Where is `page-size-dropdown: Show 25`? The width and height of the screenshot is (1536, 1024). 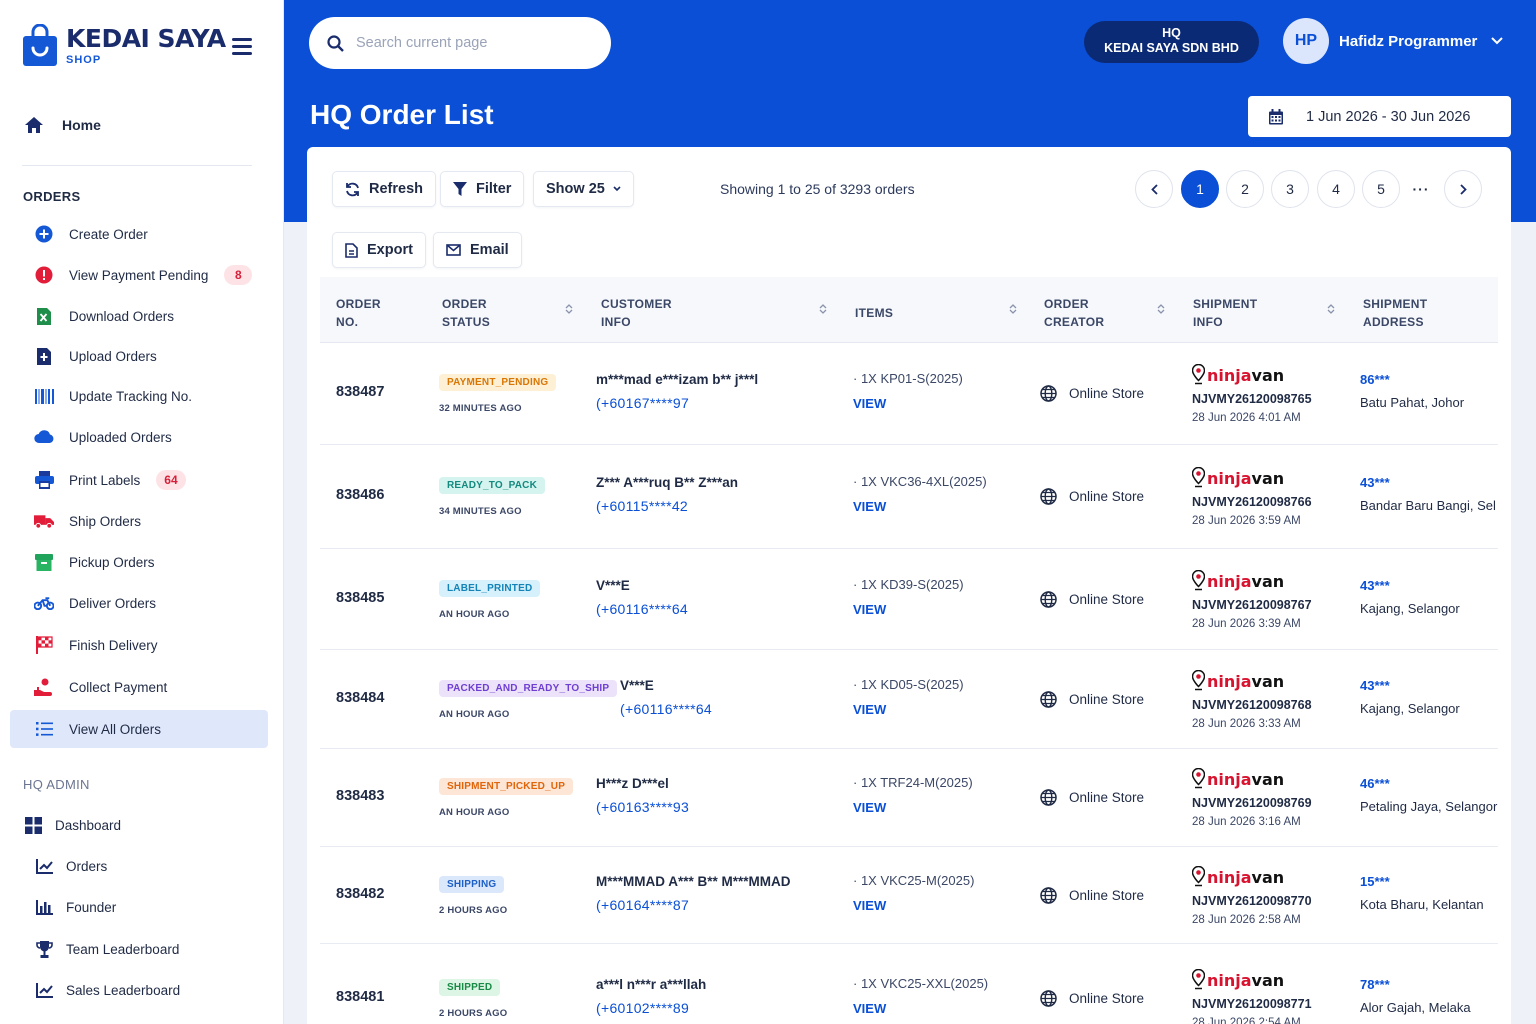
page-size-dropdown: Show 25 is located at coordinates (583, 189).